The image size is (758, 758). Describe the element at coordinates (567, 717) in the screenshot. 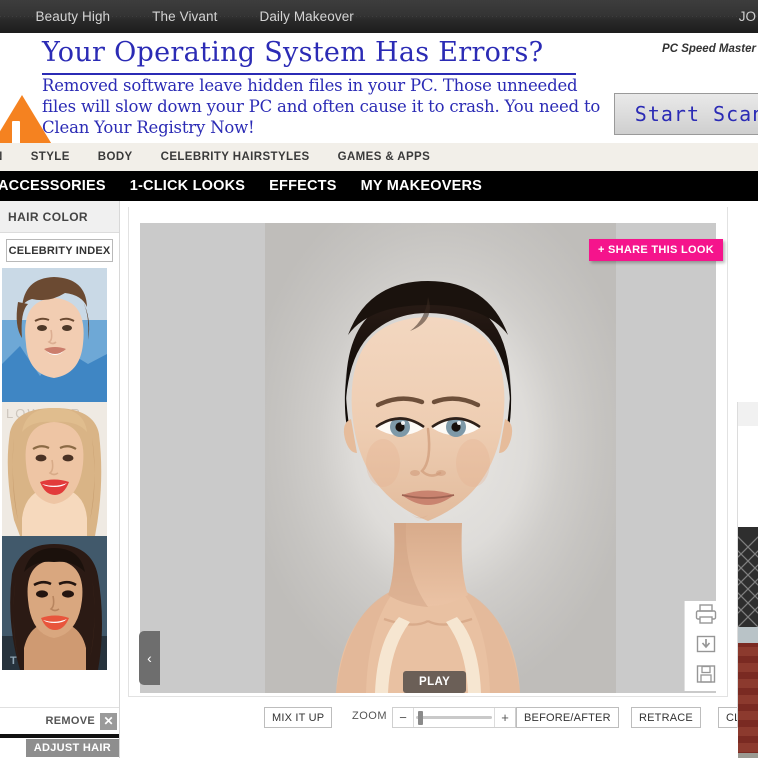

I see `before-after-button: BEFORE/AFTER` at that location.